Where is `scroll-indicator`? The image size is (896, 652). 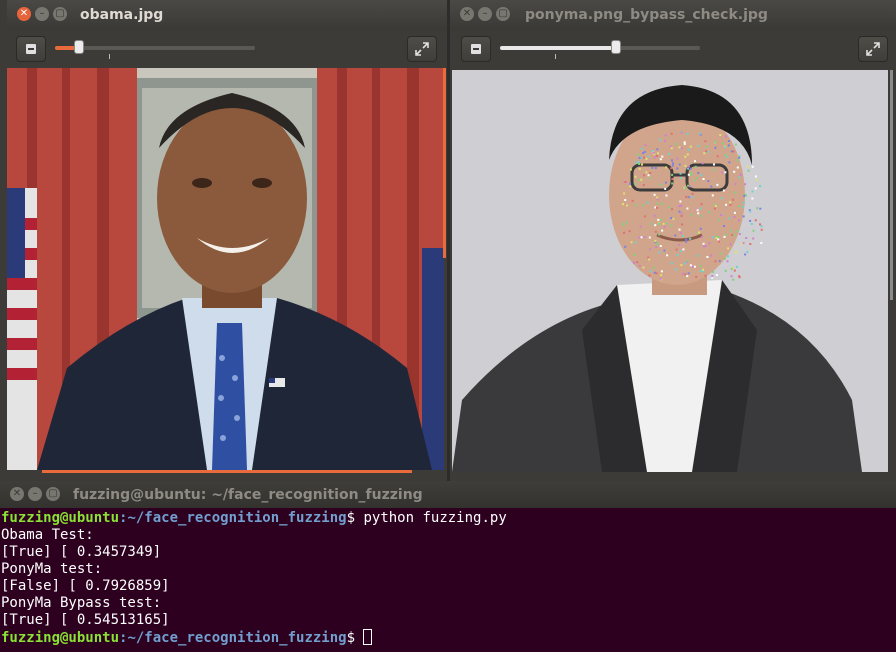 scroll-indicator is located at coordinates (444, 163).